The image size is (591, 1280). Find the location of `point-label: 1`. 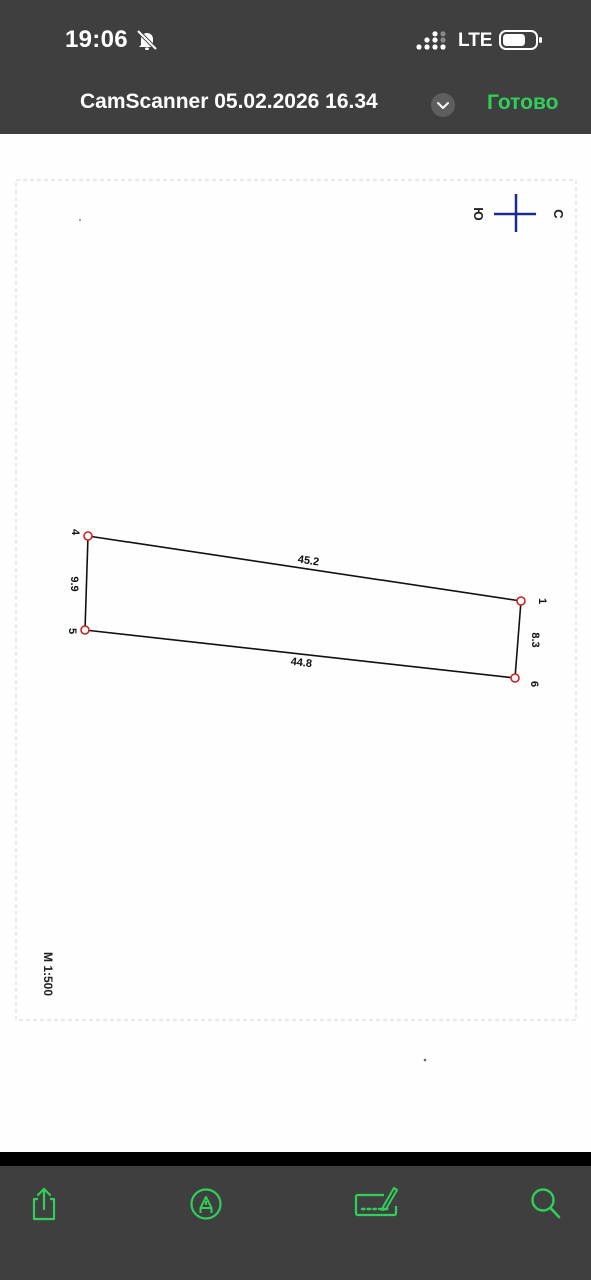

point-label: 1 is located at coordinates (542, 601).